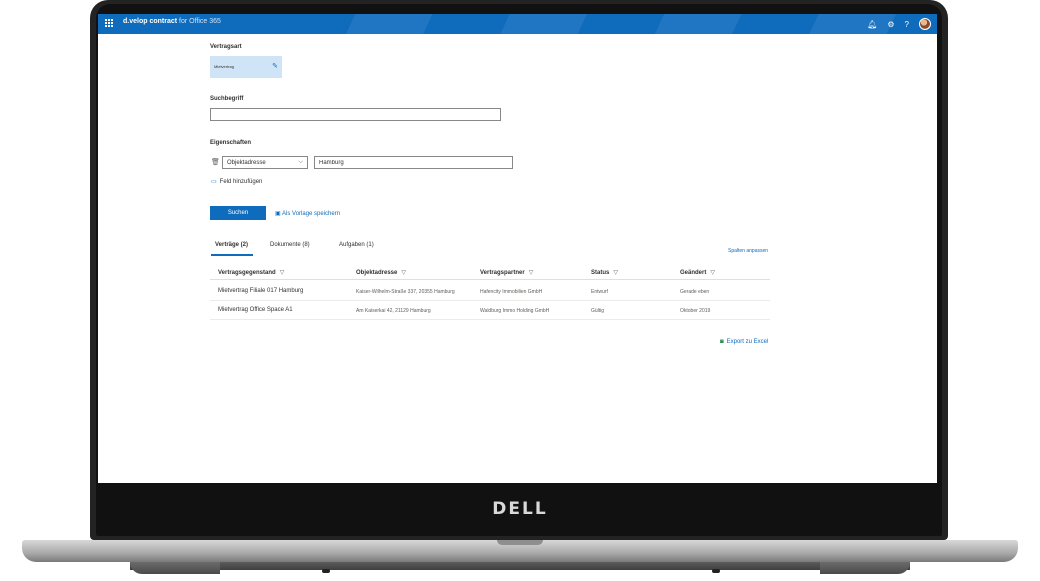 This screenshot has width=1040, height=581. Describe the element at coordinates (307, 213) in the screenshot. I see `save-template-link: ▣ Als Vorlage speichern` at that location.